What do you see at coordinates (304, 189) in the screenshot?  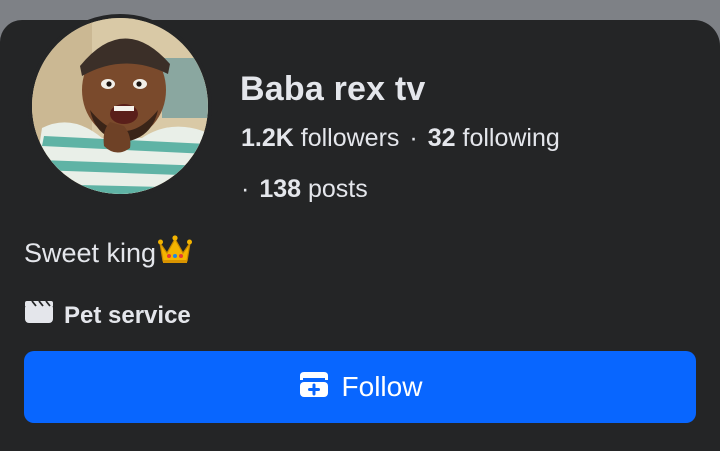 I see `posts-stat: · 138 posts` at bounding box center [304, 189].